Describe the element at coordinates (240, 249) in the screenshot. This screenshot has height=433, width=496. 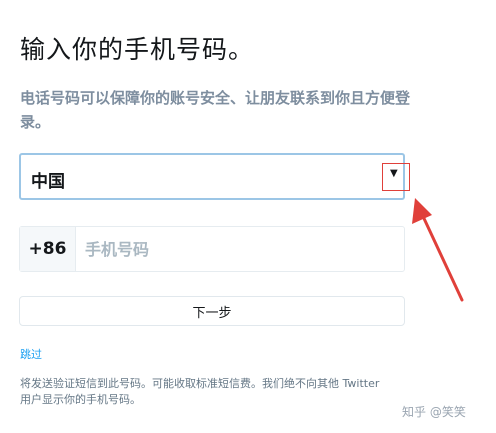
I see `phone-number-input` at that location.